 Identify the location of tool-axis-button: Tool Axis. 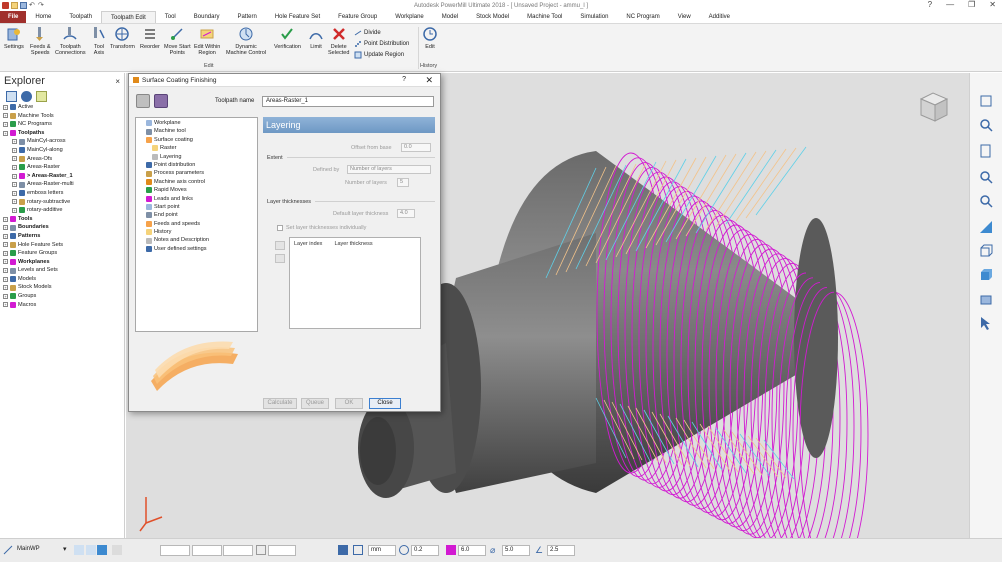
(99, 41).